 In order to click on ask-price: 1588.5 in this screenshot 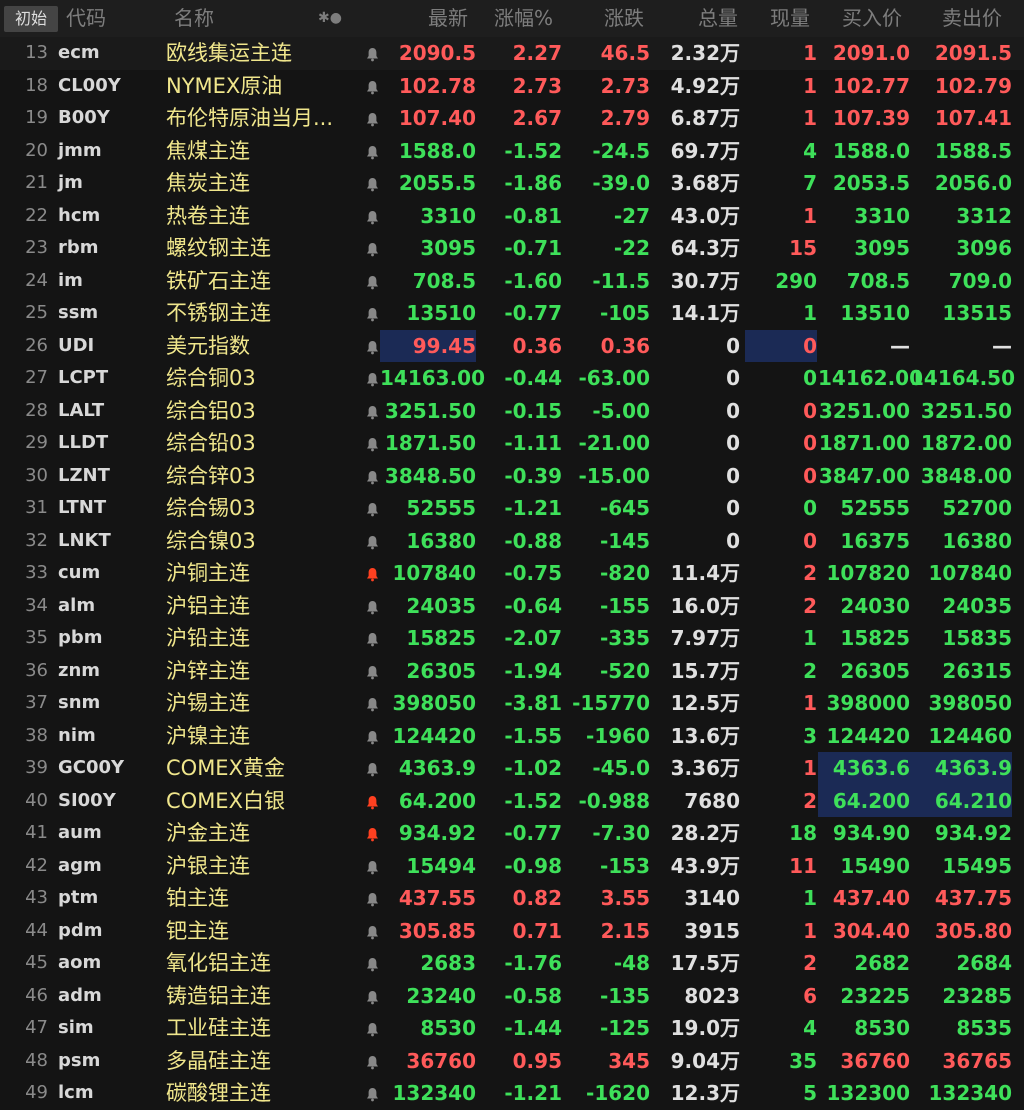, I will do `click(973, 150)`.